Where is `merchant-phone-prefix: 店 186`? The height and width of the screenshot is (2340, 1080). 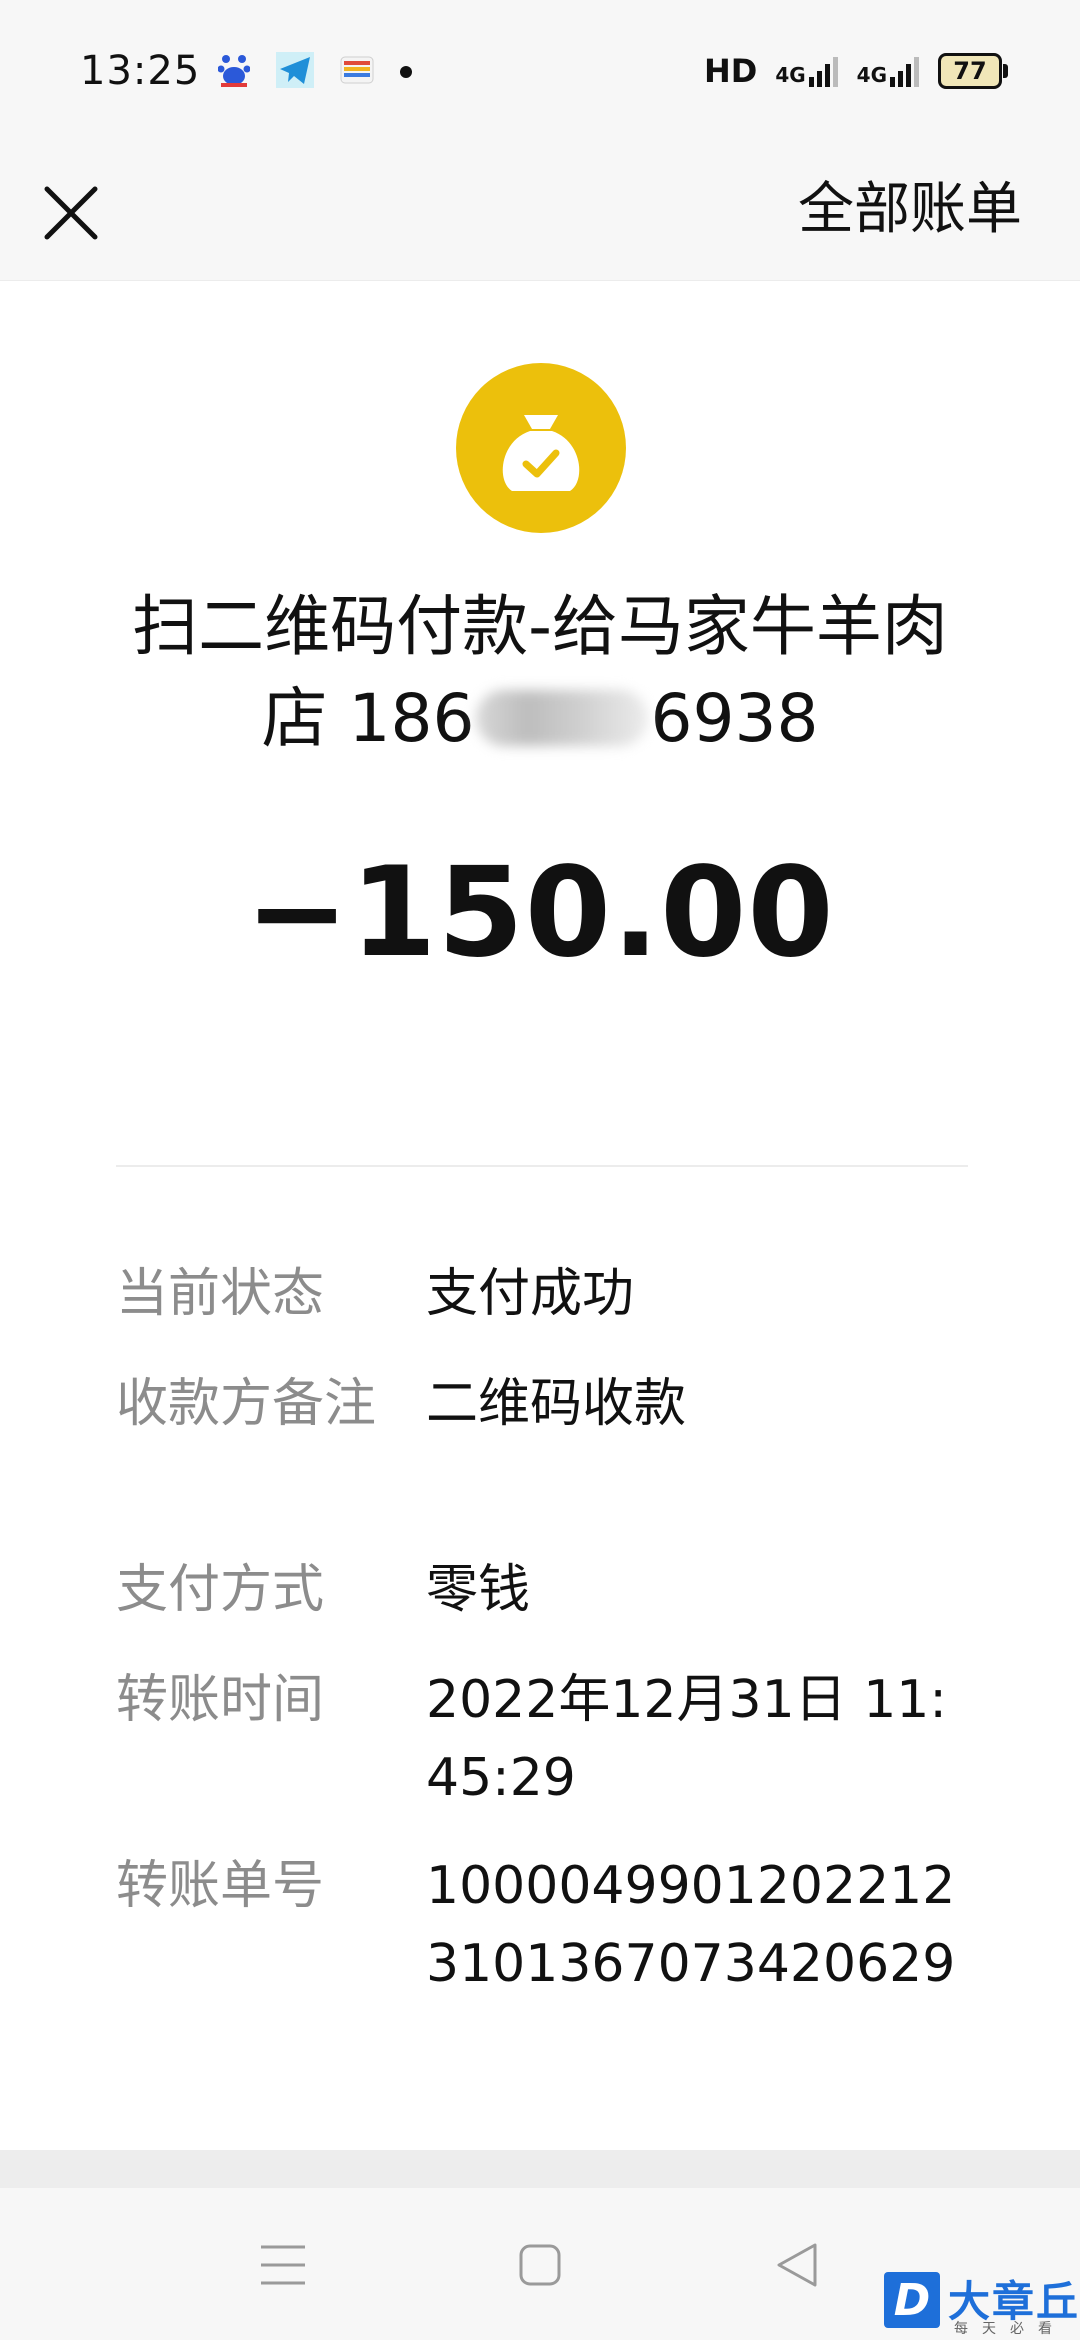
merchant-phone-prefix: 店 186 is located at coordinates (368, 718).